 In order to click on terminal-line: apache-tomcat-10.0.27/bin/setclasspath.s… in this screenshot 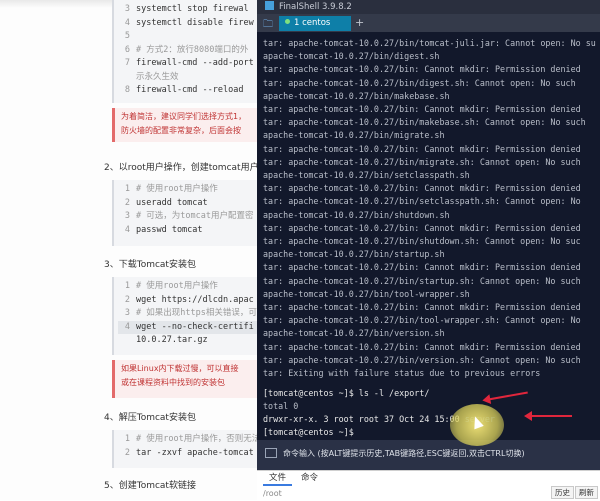, I will do `click(366, 175)`.